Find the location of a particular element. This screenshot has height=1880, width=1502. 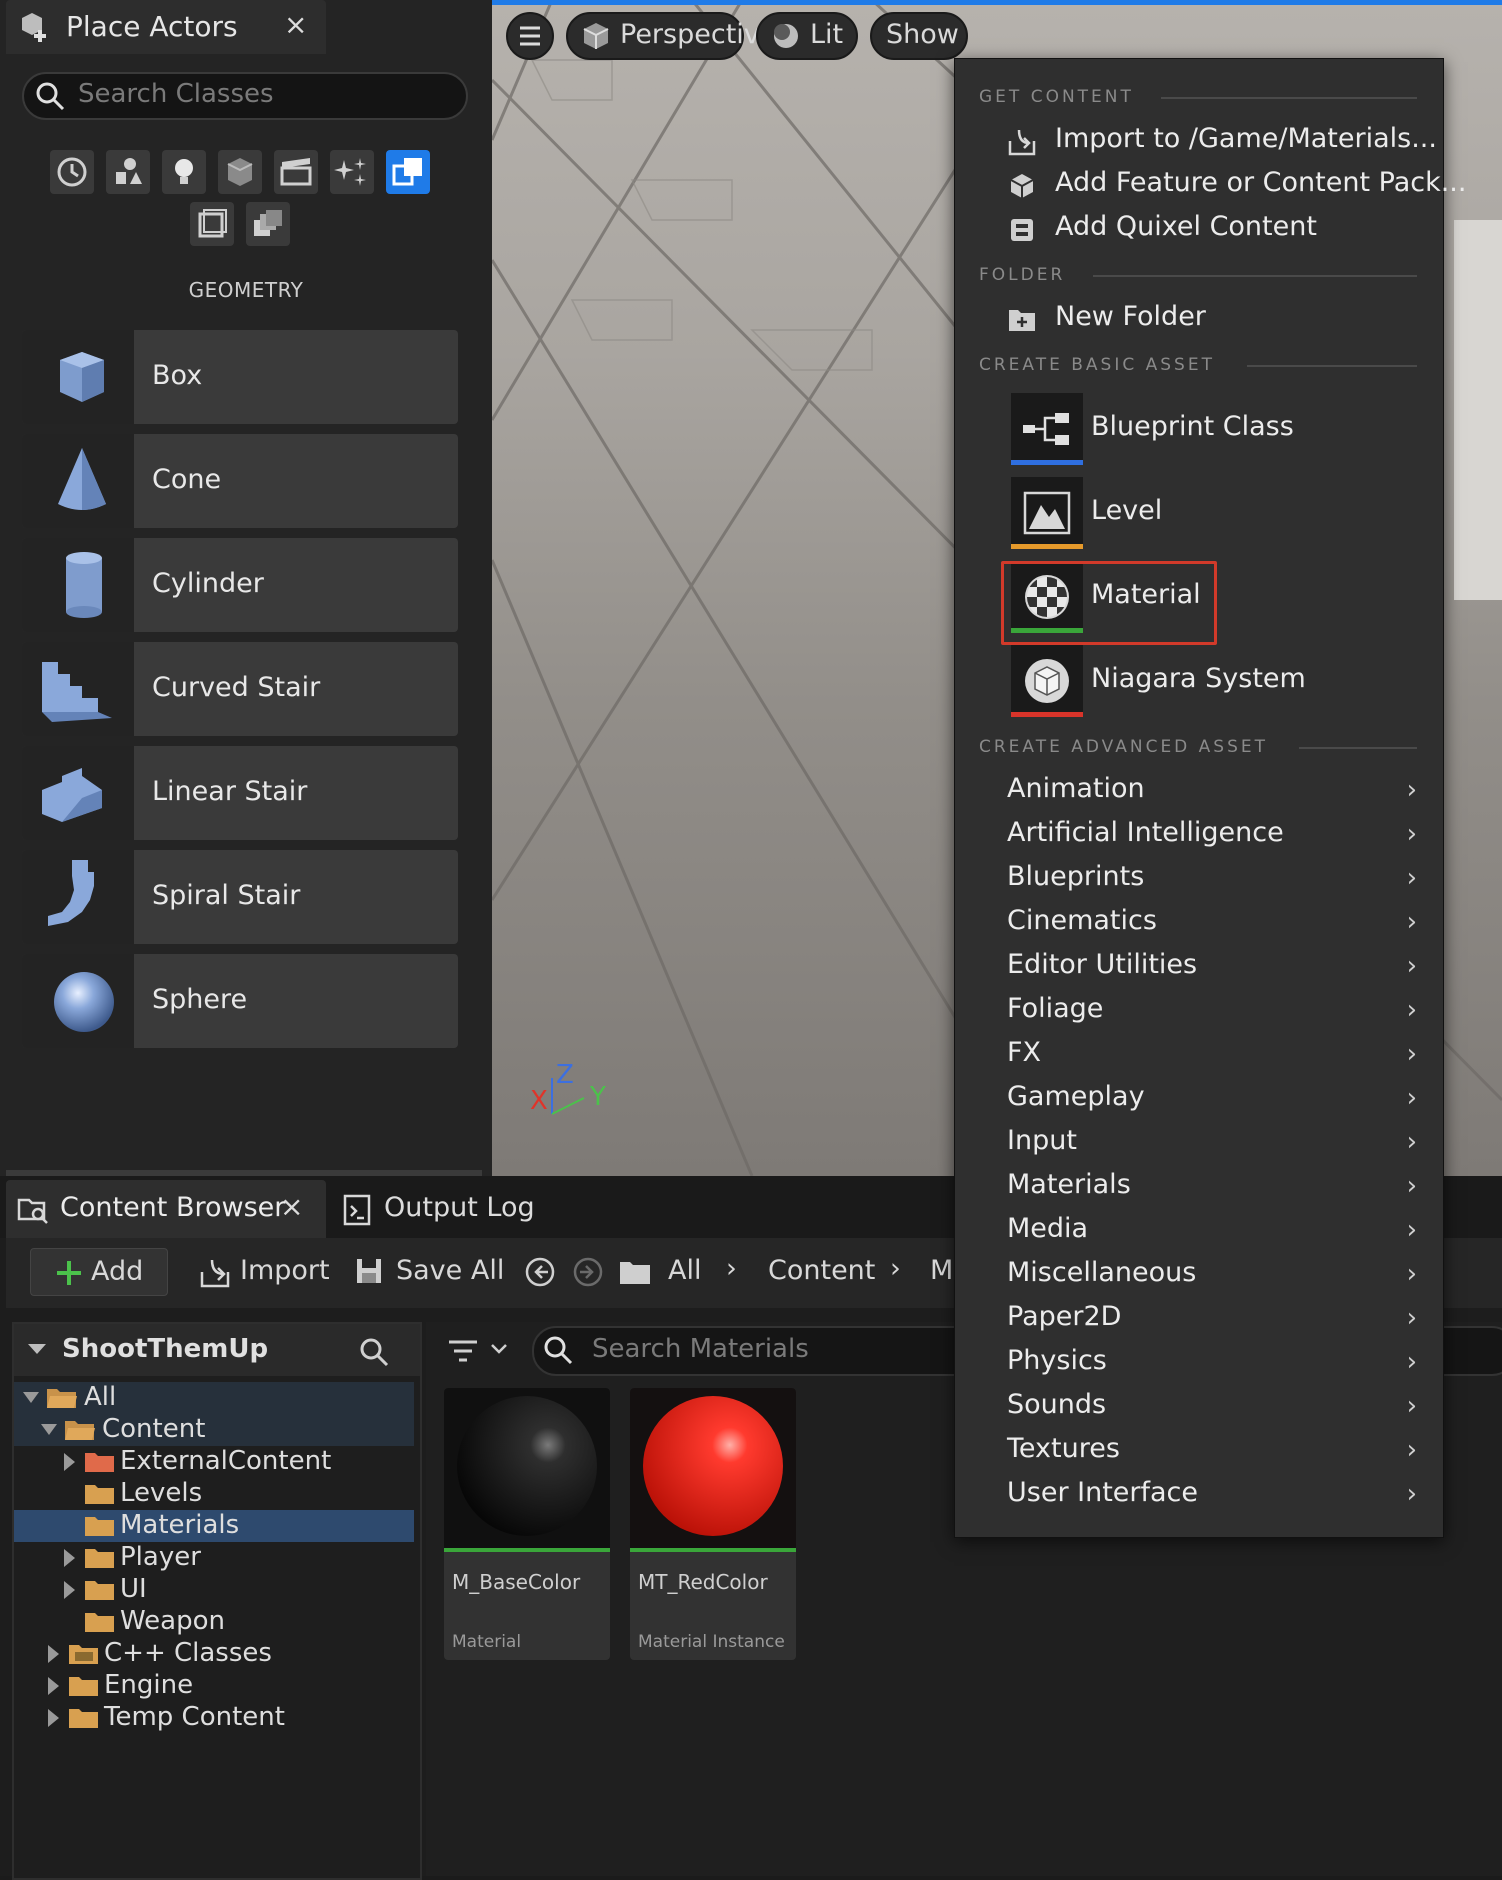

menu-item-sounds: Sounds › is located at coordinates (1199, 1407).